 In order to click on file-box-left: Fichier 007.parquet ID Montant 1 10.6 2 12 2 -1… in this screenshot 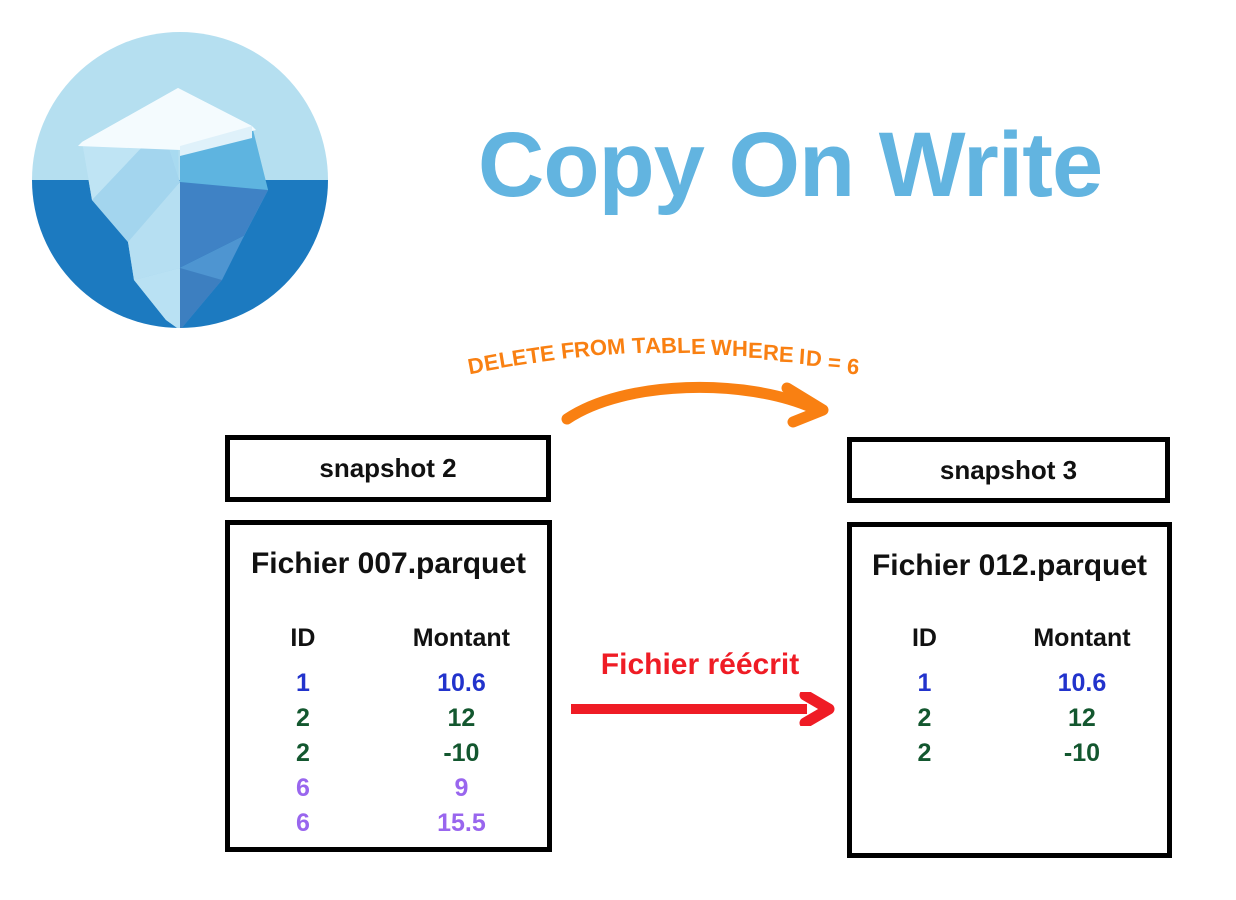, I will do `click(388, 686)`.